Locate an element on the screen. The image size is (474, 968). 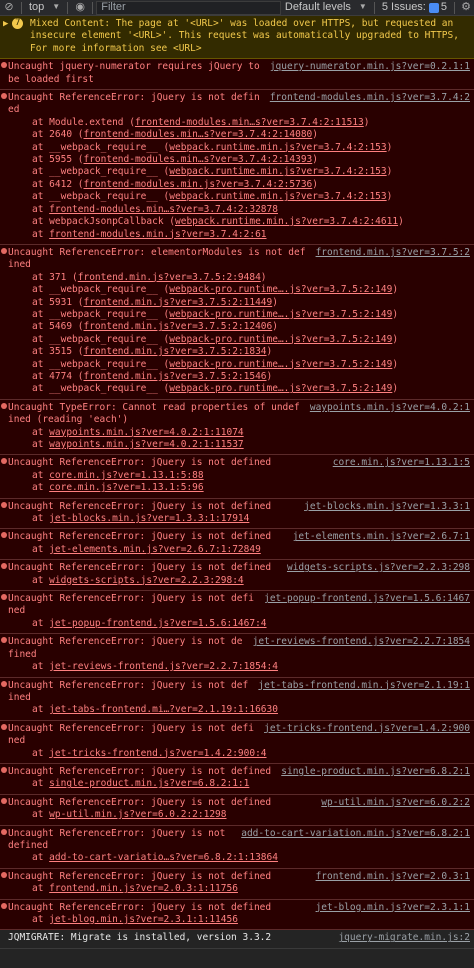
stack-frame-link: jet-elements.min.js?ver=2.6.7:1:72849 is located at coordinates (155, 549).